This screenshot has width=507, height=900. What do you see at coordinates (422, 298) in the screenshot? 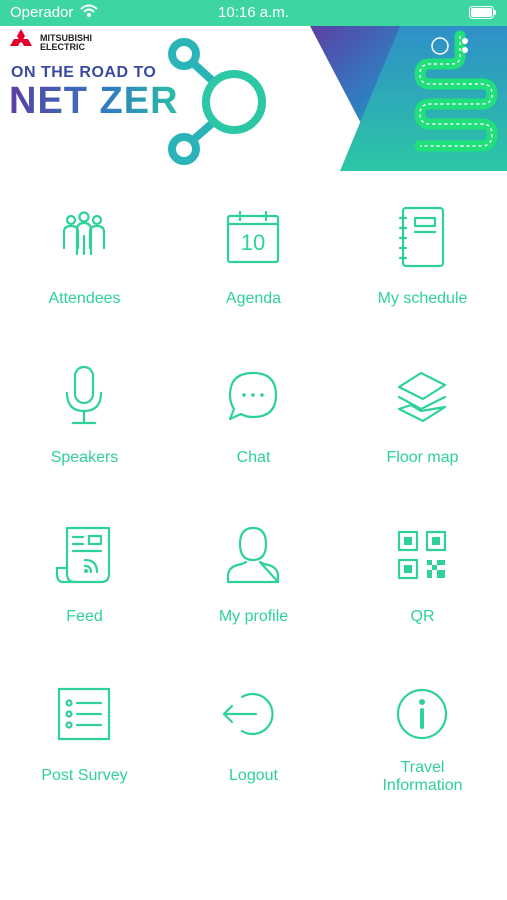
I see `menu-label: My schedule` at bounding box center [422, 298].